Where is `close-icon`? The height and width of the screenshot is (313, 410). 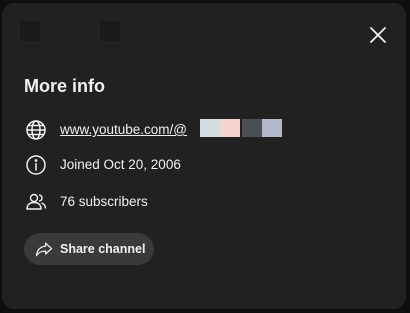 close-icon is located at coordinates (378, 35).